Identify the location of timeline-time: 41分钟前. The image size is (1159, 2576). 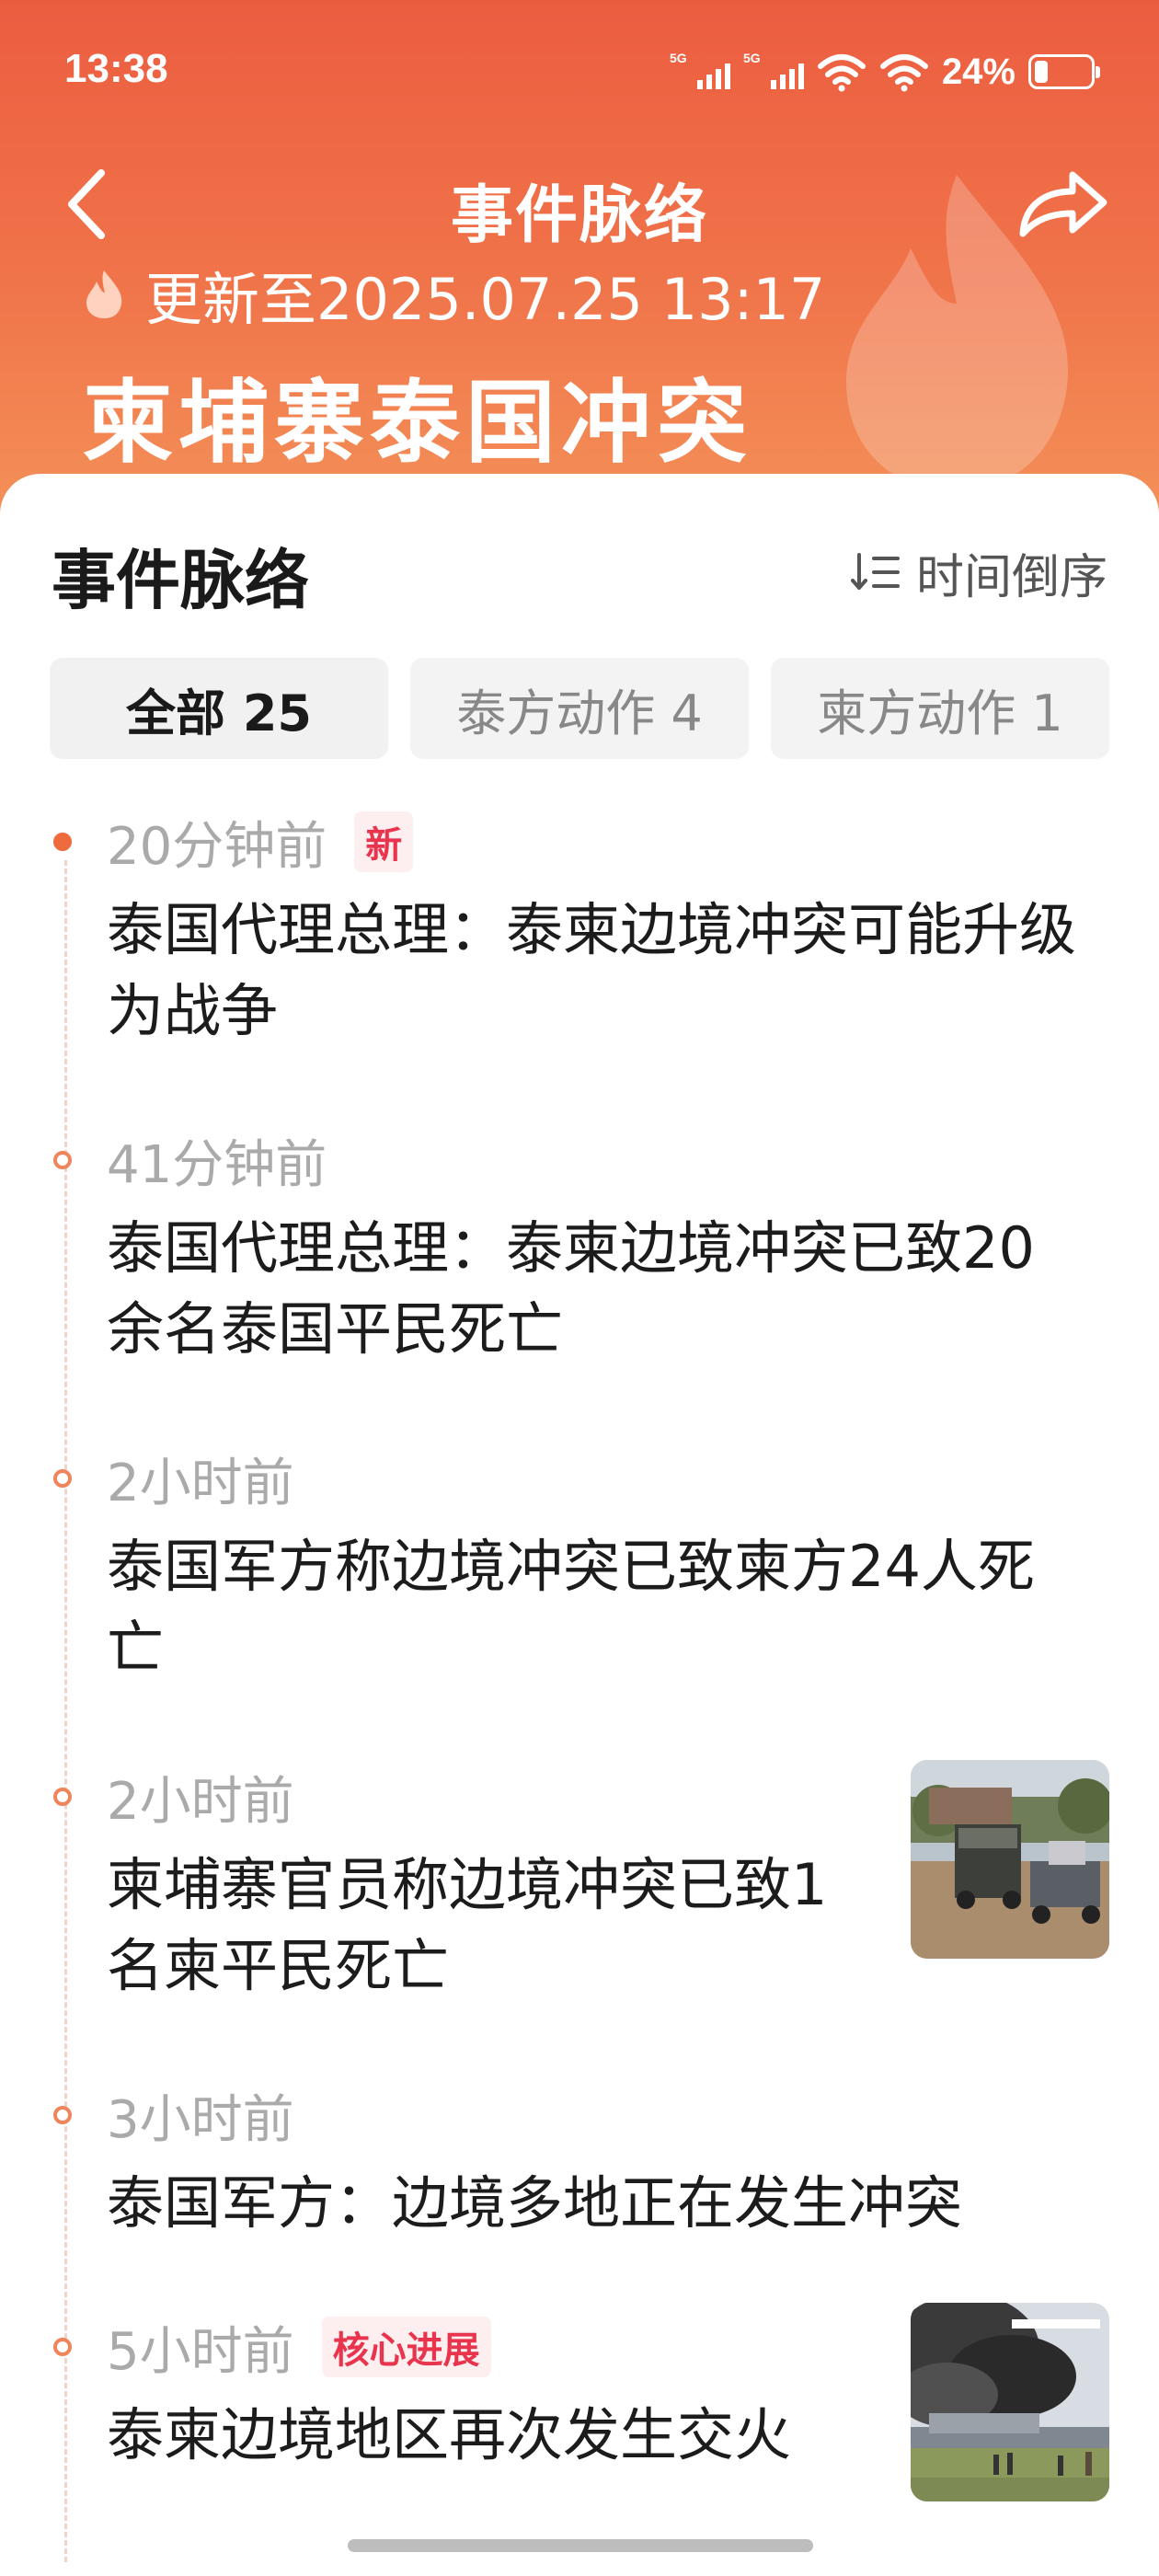
(217, 1164).